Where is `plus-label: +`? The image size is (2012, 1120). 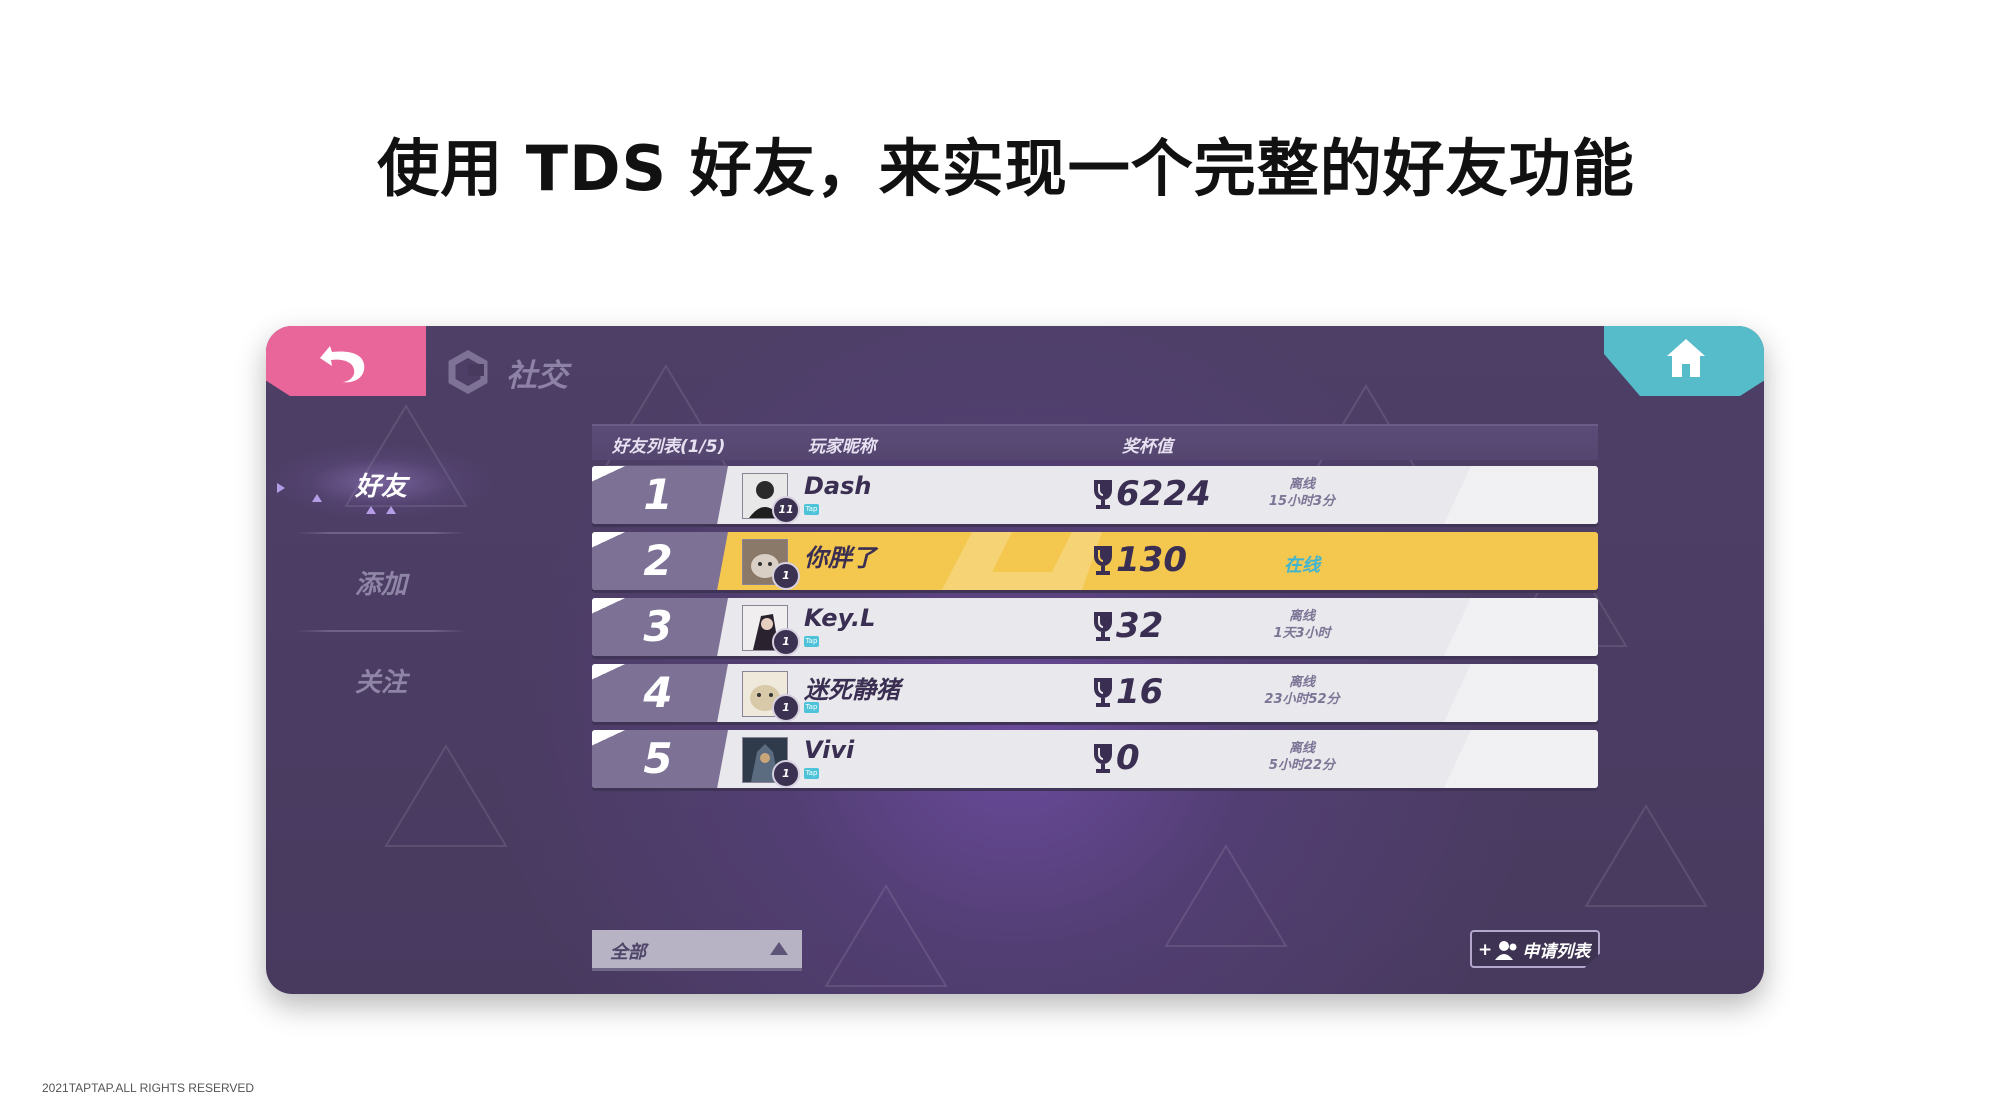 plus-label: + is located at coordinates (1485, 949).